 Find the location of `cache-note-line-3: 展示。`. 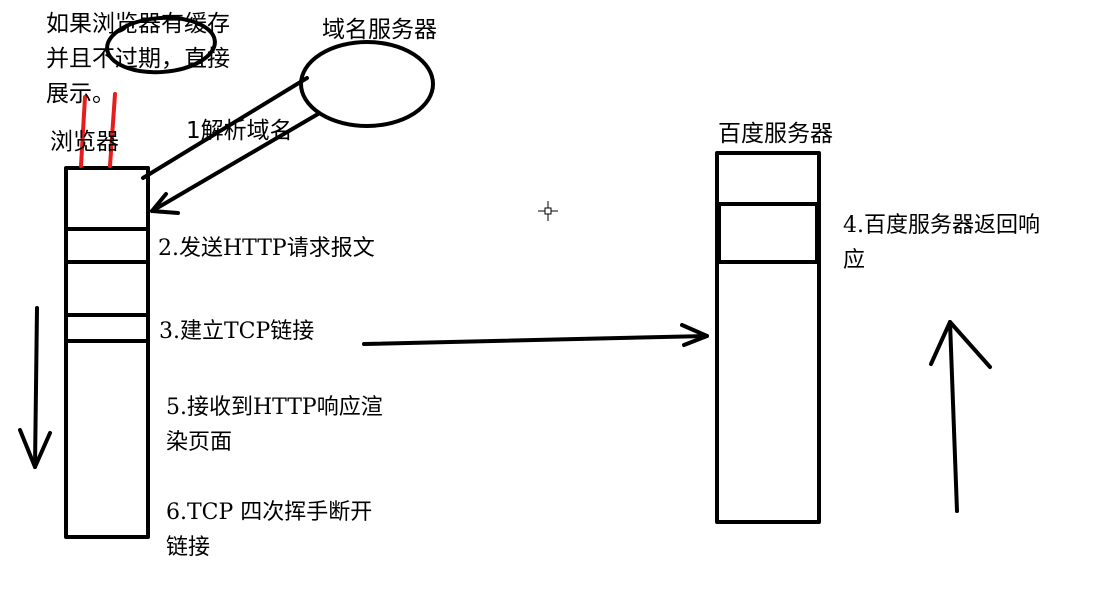

cache-note-line-3: 展示。 is located at coordinates (80, 94).